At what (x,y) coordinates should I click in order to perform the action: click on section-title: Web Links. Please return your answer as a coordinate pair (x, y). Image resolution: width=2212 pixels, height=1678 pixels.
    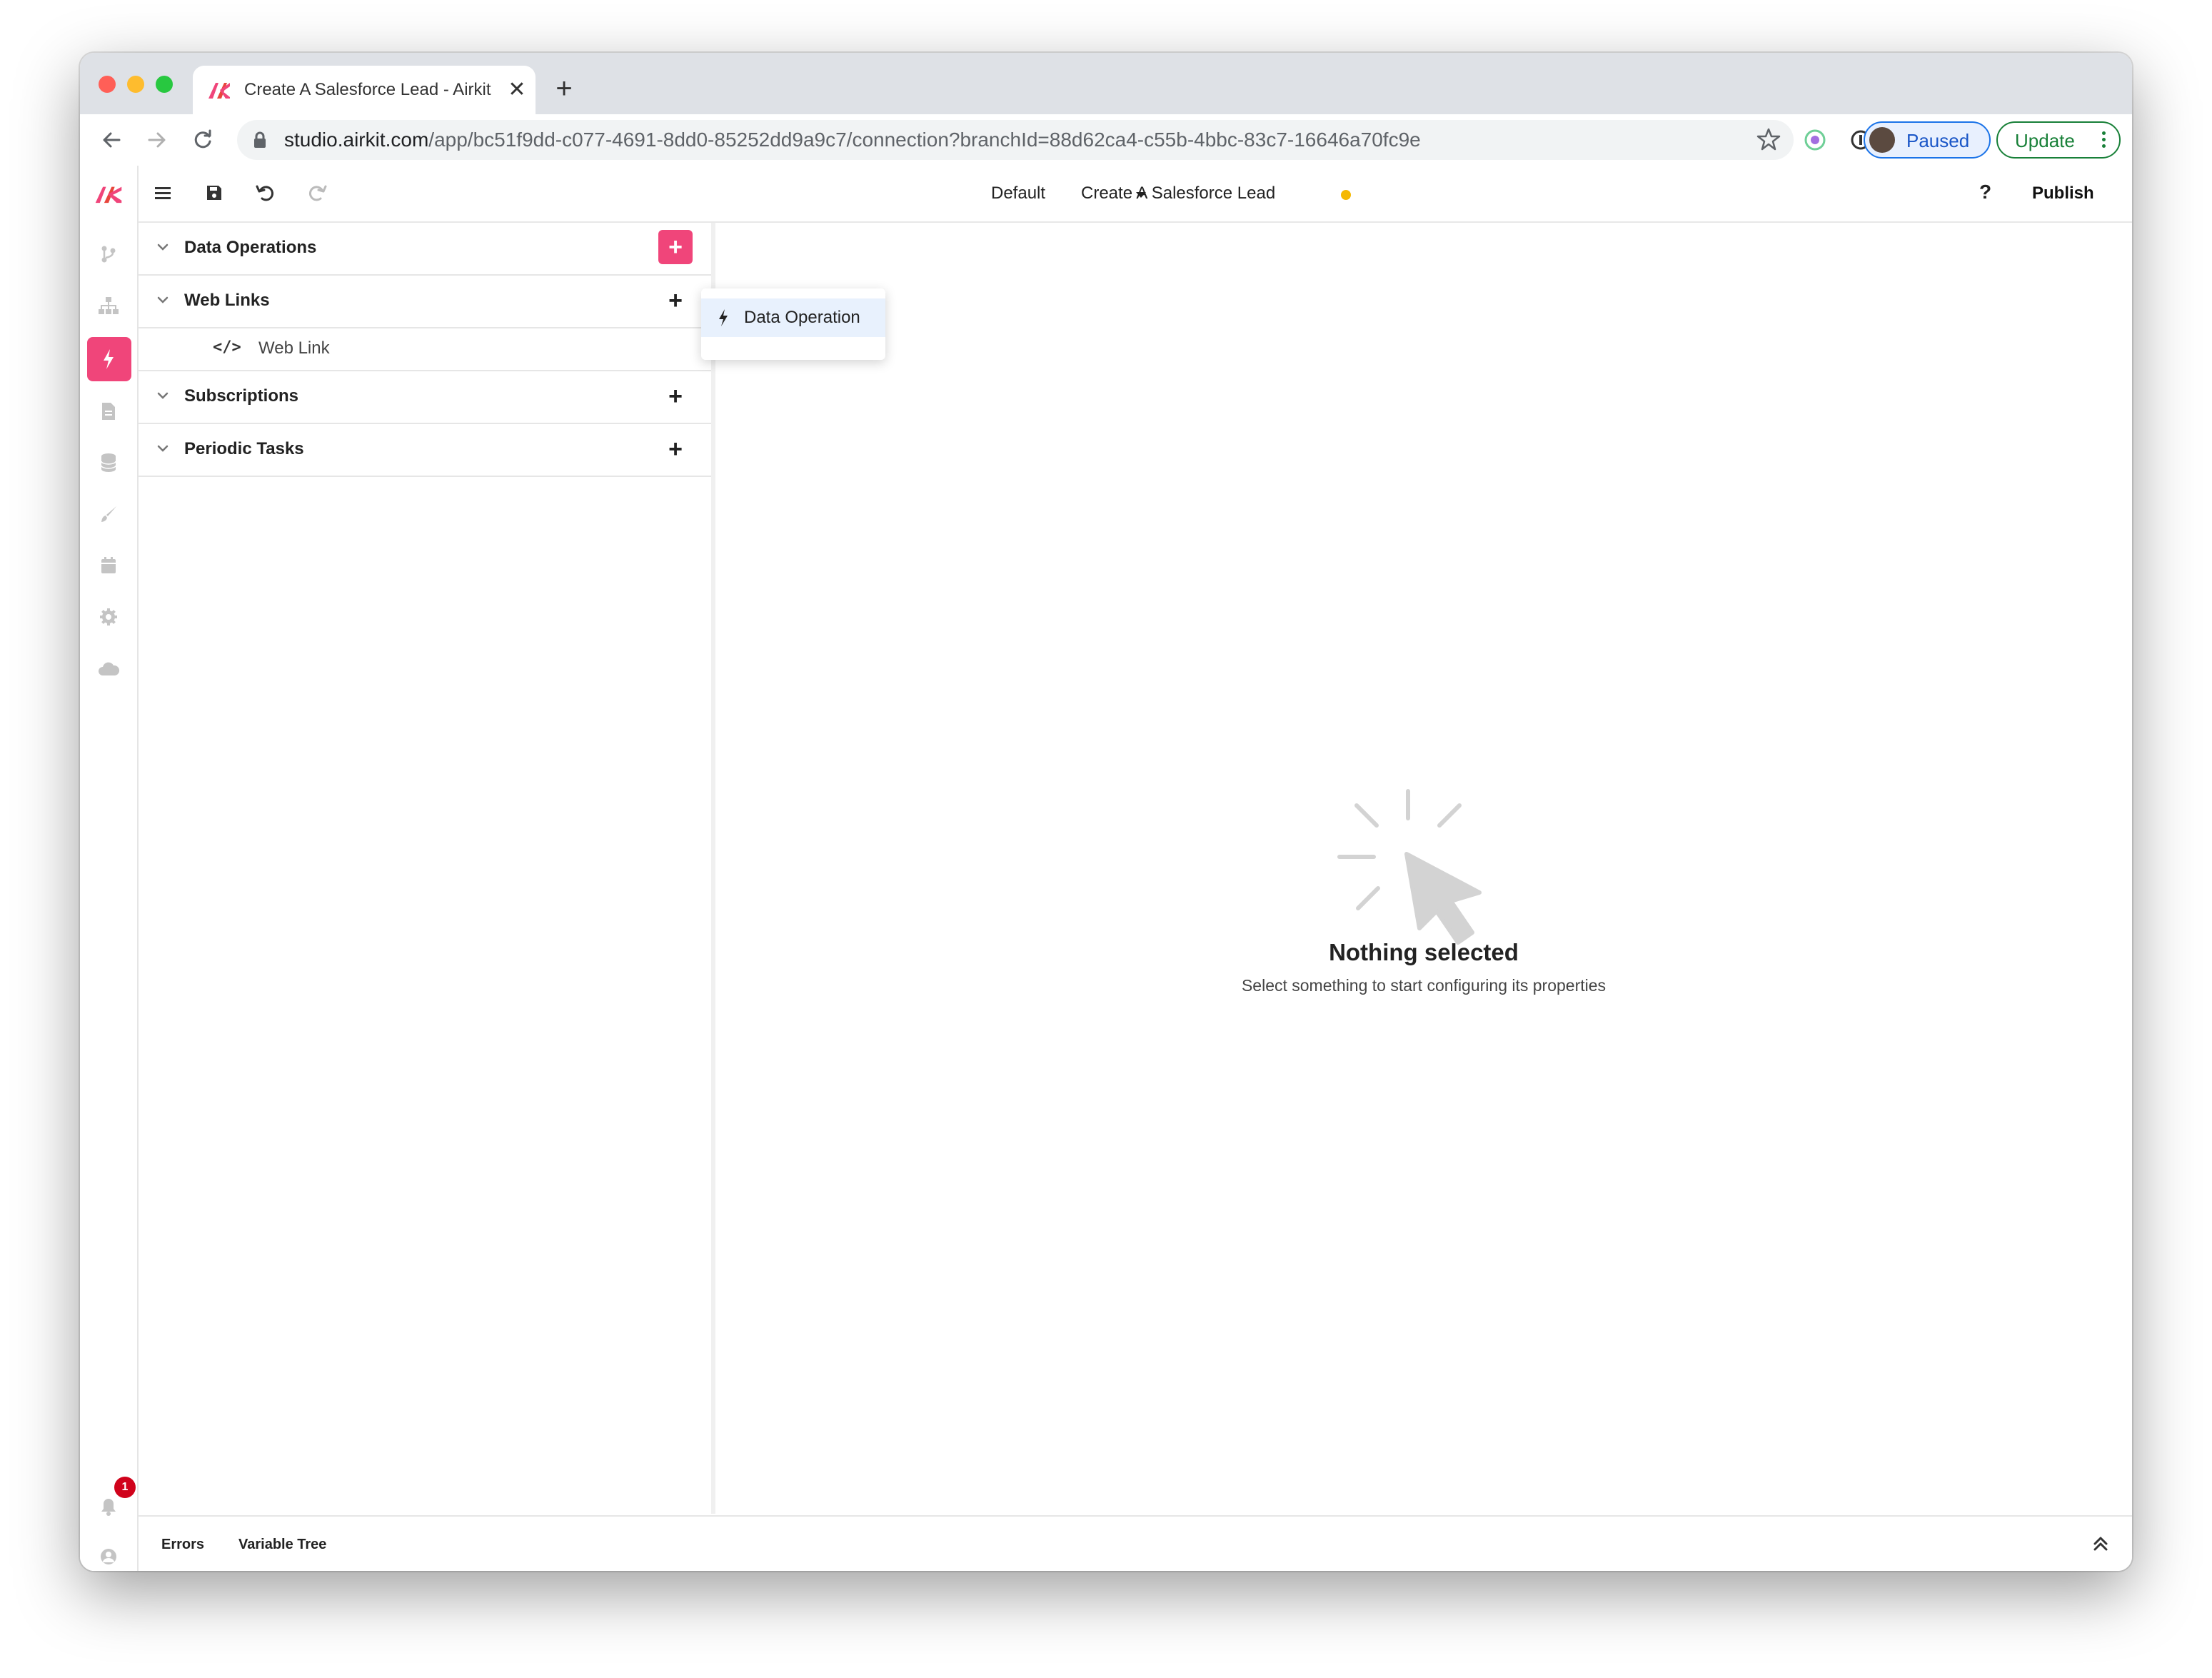
    Looking at the image, I should click on (227, 300).